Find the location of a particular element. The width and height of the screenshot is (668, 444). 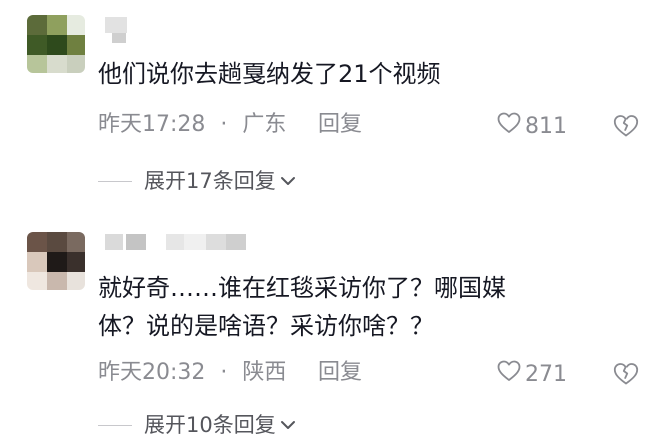

comment-location: 陕西 is located at coordinates (264, 372).